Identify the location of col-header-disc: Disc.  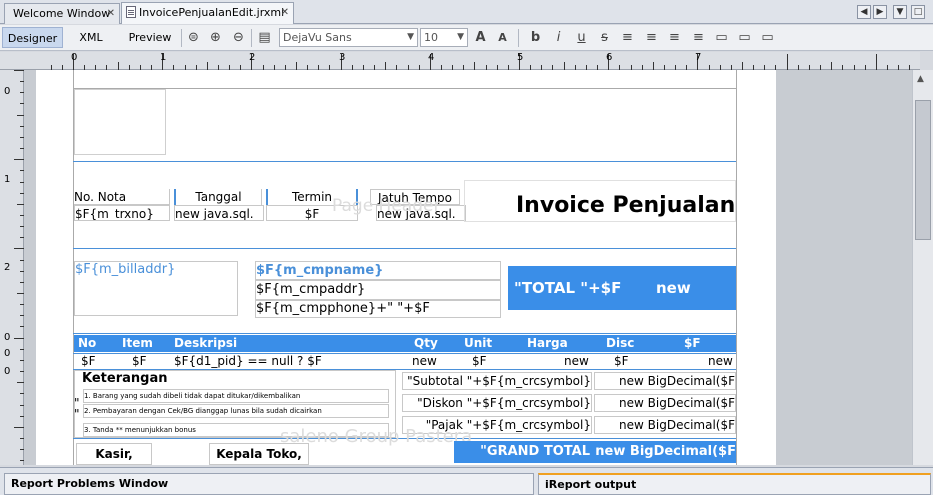
(620, 343).